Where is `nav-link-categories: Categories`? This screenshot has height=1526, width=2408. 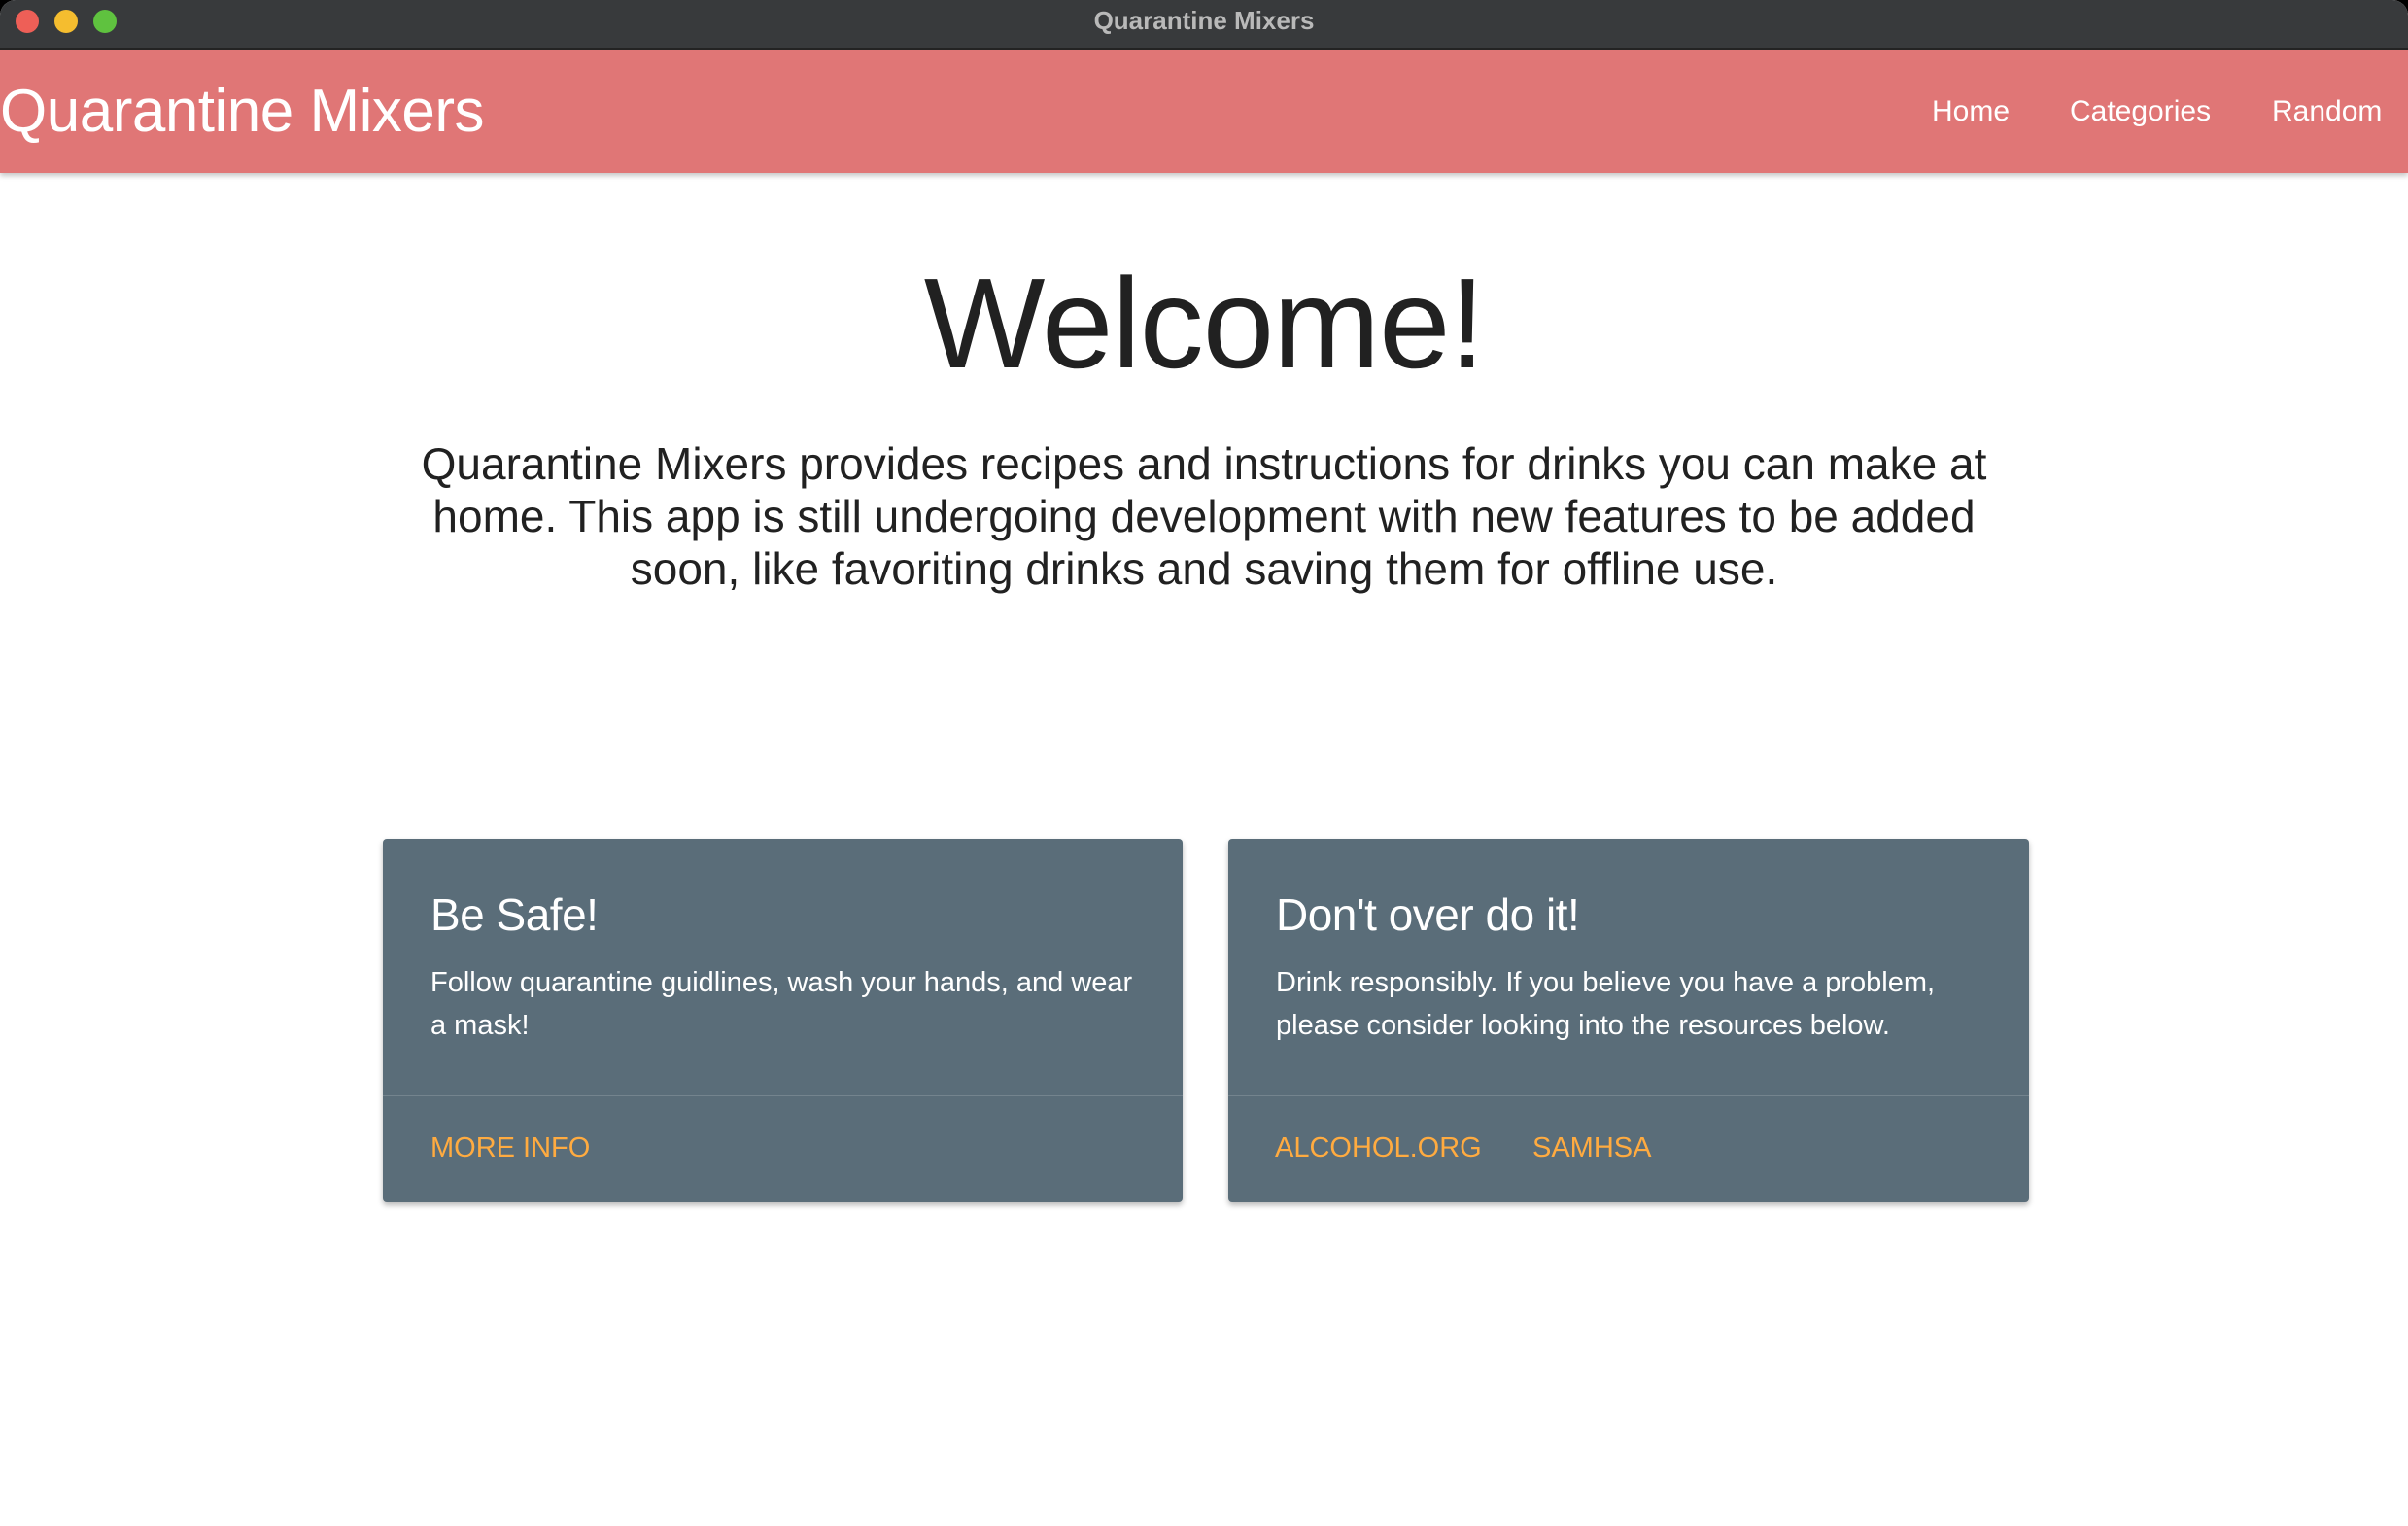
nav-link-categories: Categories is located at coordinates (2141, 112).